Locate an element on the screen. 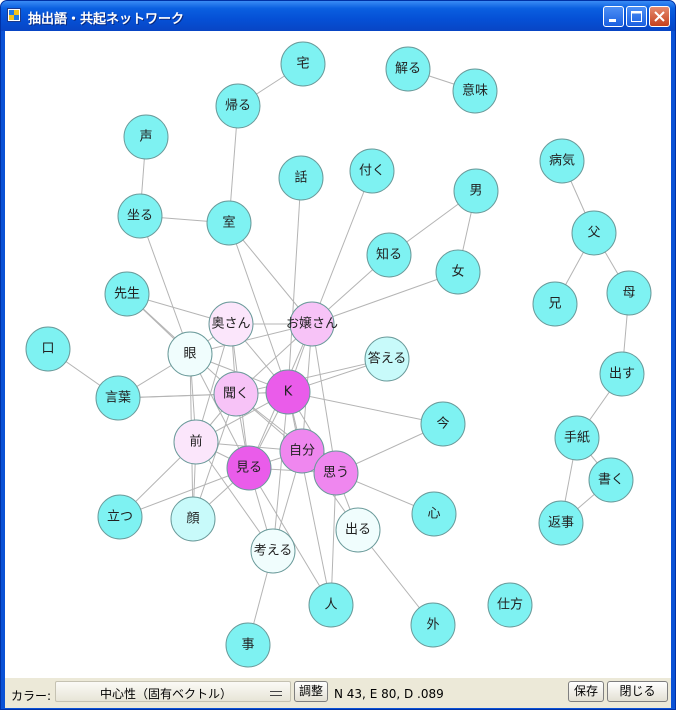 The height and width of the screenshot is (710, 676). network-node: 室 is located at coordinates (229, 223).